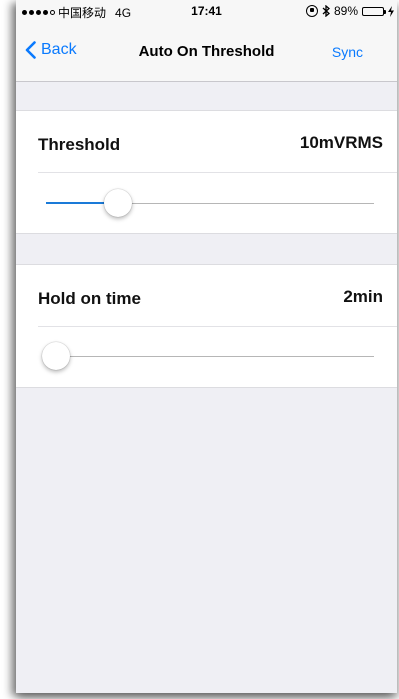  I want to click on charging-icon, so click(391, 11).